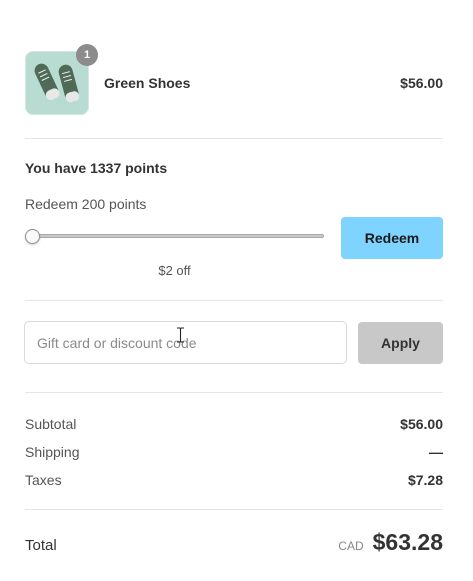  Describe the element at coordinates (234, 80) in the screenshot. I see `line-item: 1 Green Shoes $56.00` at that location.